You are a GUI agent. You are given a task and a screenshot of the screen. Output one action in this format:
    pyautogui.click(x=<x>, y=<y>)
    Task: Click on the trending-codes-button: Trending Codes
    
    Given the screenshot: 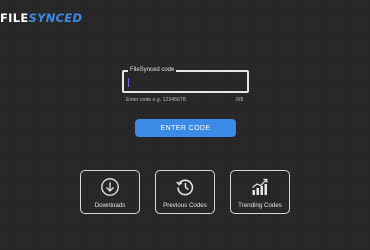 What is the action you would take?
    pyautogui.click(x=260, y=192)
    